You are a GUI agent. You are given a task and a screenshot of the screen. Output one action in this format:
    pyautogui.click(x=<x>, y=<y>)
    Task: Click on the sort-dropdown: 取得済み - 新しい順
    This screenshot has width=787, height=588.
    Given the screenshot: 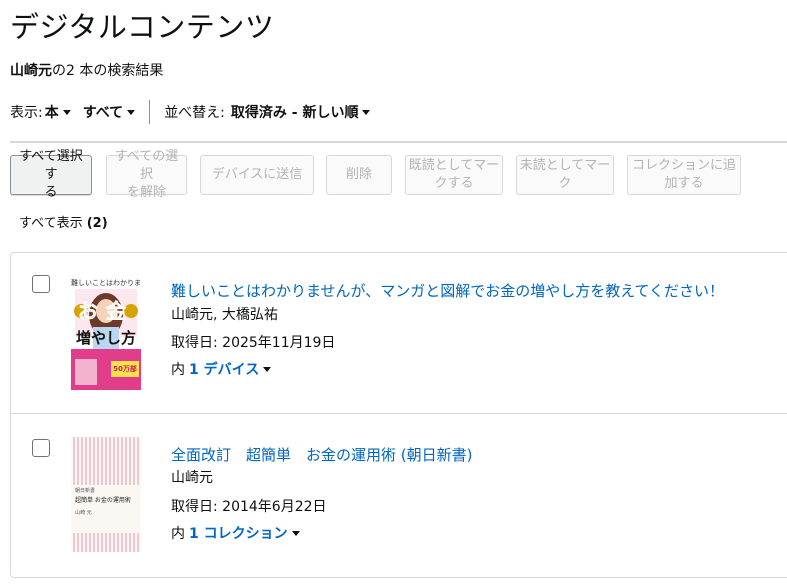 What is the action you would take?
    pyautogui.click(x=301, y=112)
    